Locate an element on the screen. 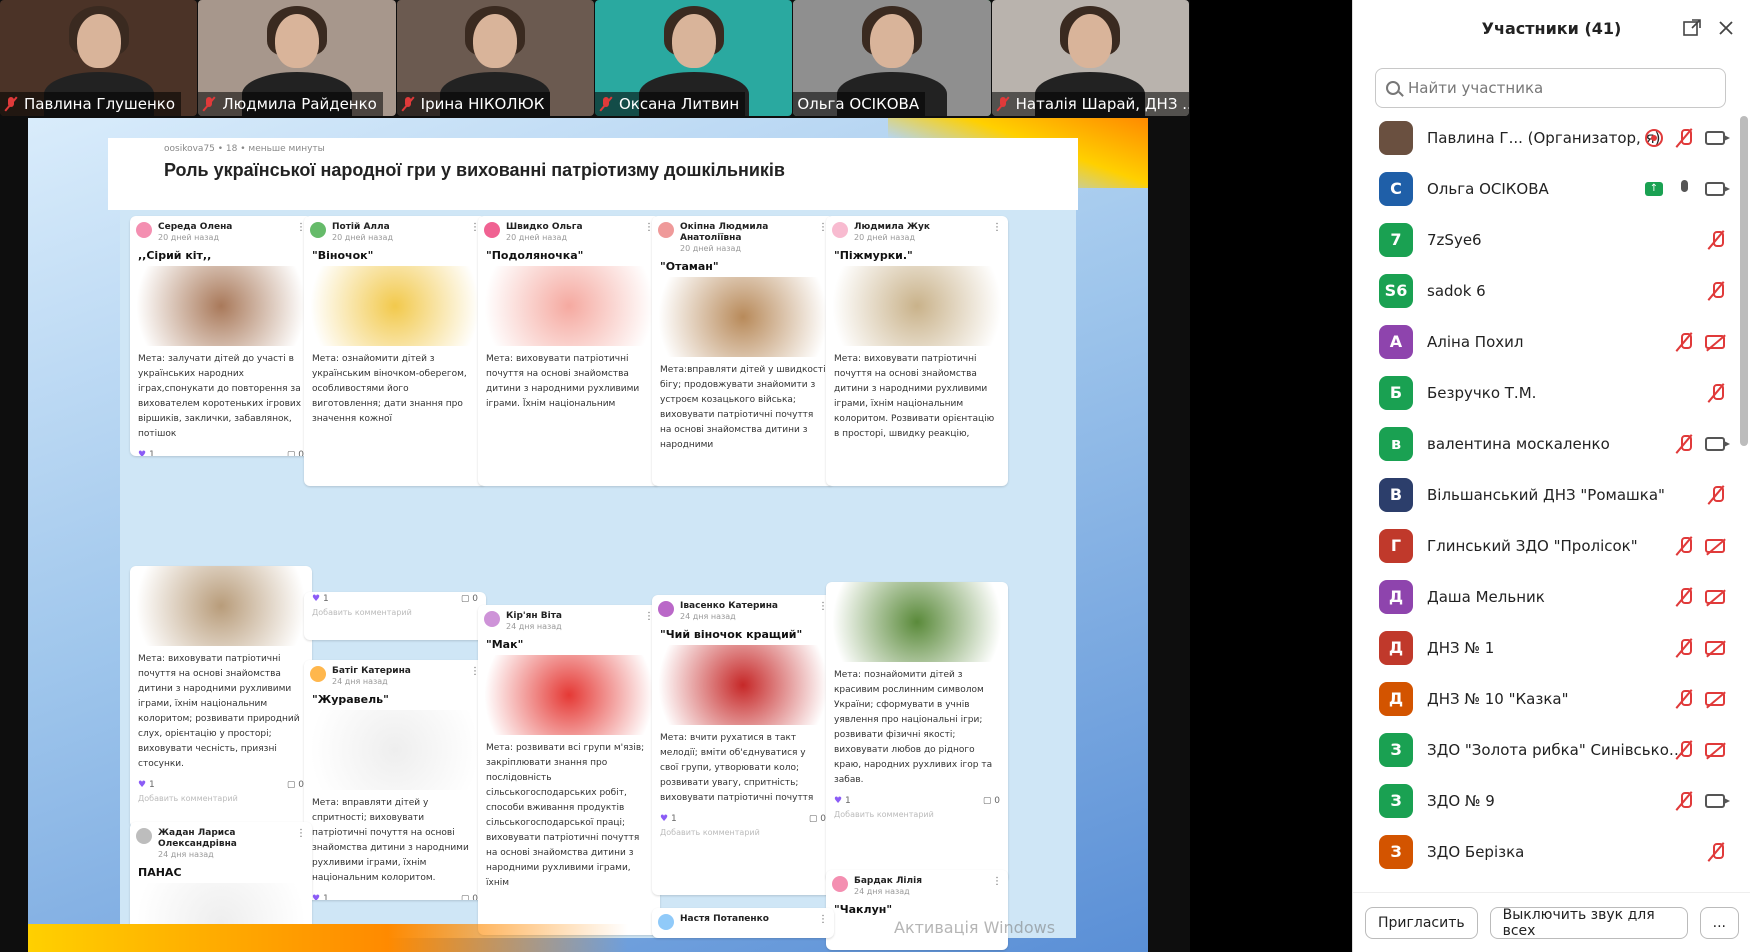 This screenshot has width=1750, height=952. participant-row: S6 sadok 6 is located at coordinates (1551, 290).